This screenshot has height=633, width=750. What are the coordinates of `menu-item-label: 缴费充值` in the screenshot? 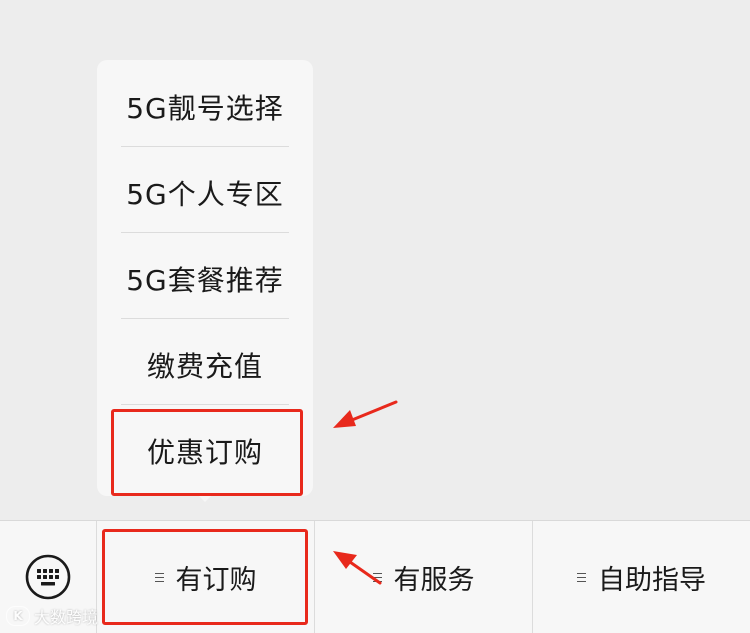 It's located at (204, 366).